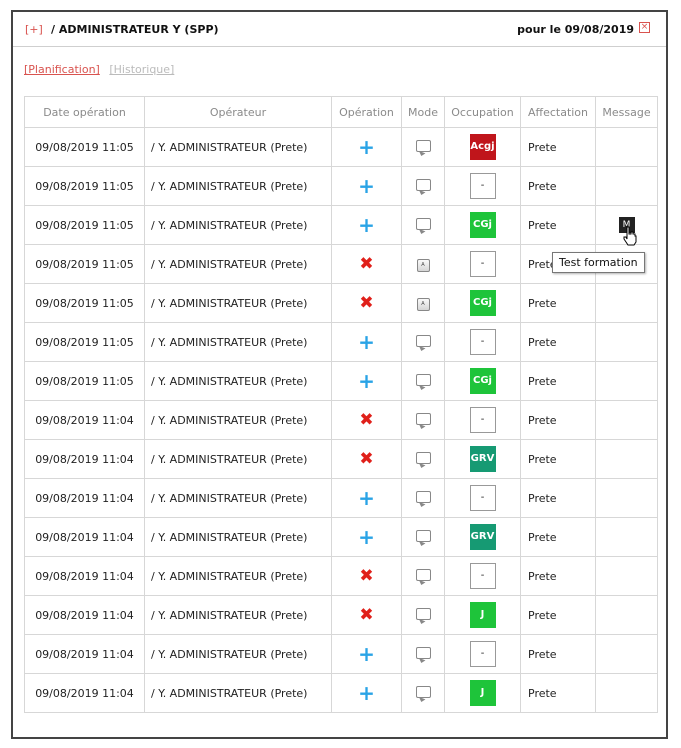 This screenshot has height=748, width=681. I want to click on close-icon: ×, so click(644, 27).